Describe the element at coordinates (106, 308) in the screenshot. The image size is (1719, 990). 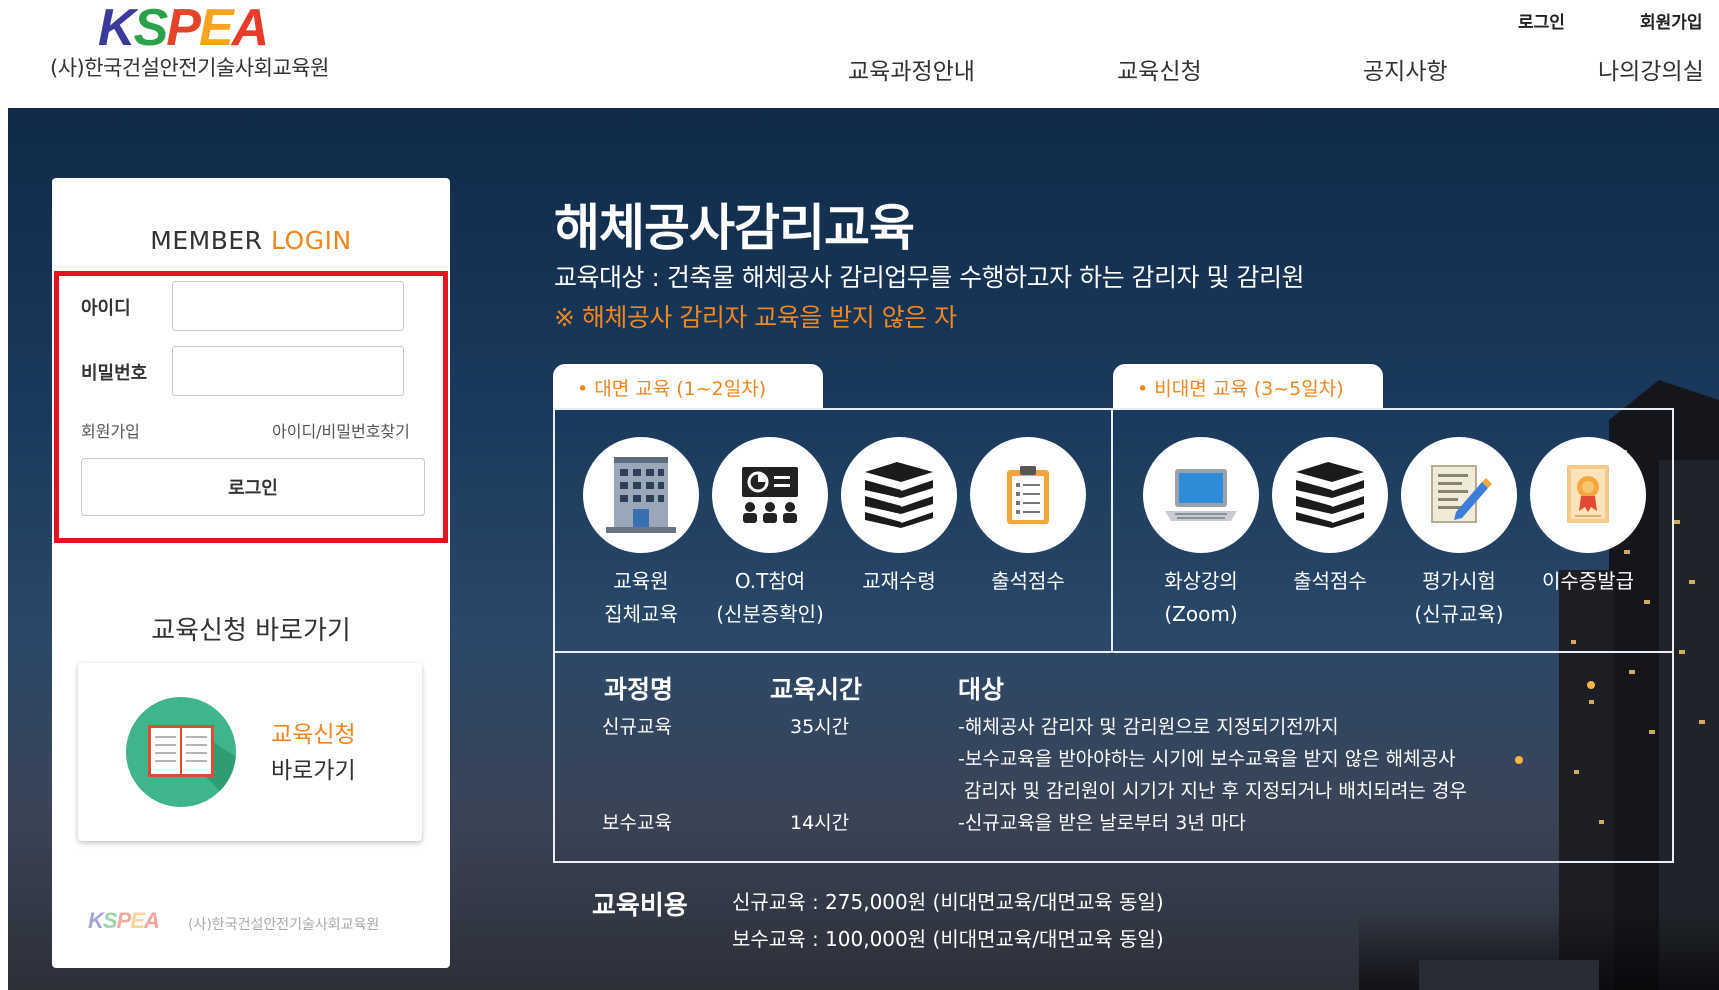
I see `id-label: 아이디` at that location.